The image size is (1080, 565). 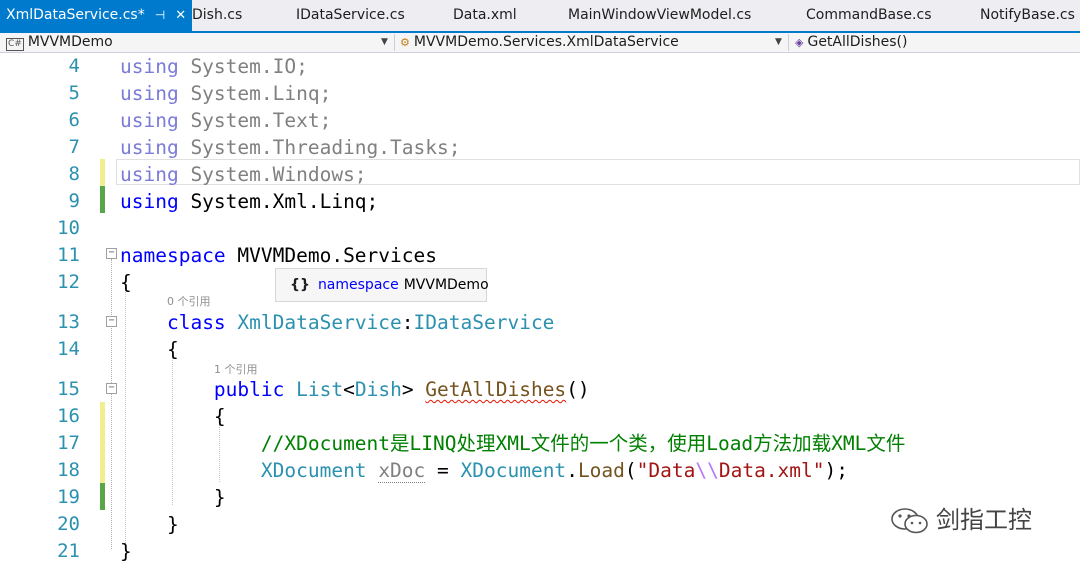 What do you see at coordinates (319, 322) in the screenshot?
I see `code-token: XmlDataService` at bounding box center [319, 322].